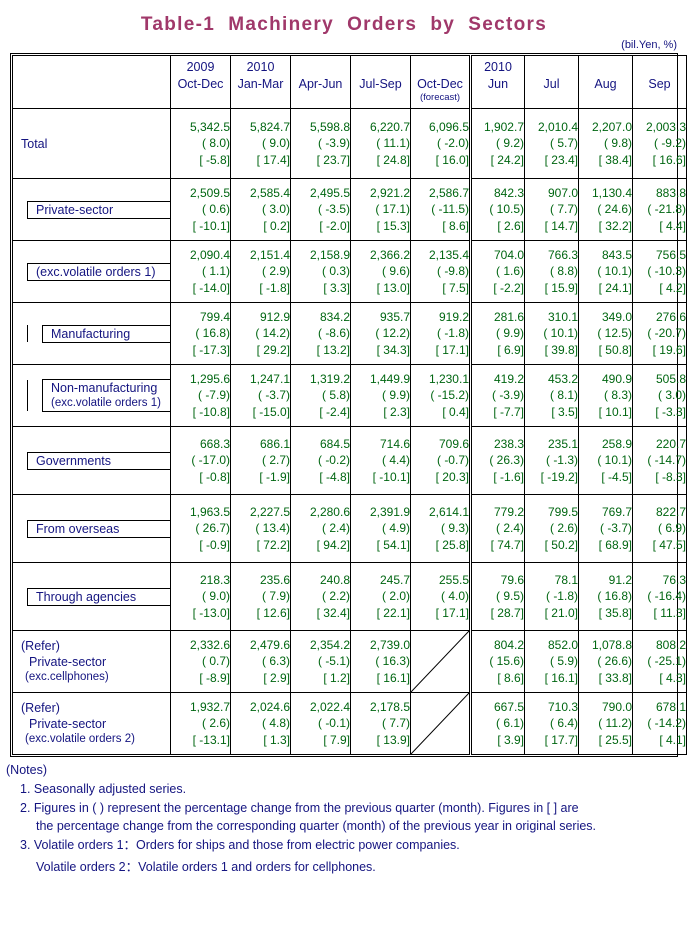 The height and width of the screenshot is (936, 688). What do you see at coordinates (276, 677) in the screenshot?
I see `value-line-3: [ 2.9]` at bounding box center [276, 677].